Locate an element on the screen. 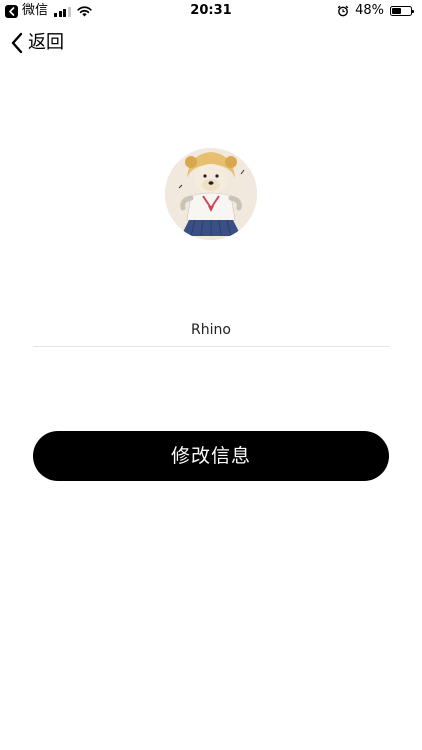  alarm-clock-icon is located at coordinates (343, 11).